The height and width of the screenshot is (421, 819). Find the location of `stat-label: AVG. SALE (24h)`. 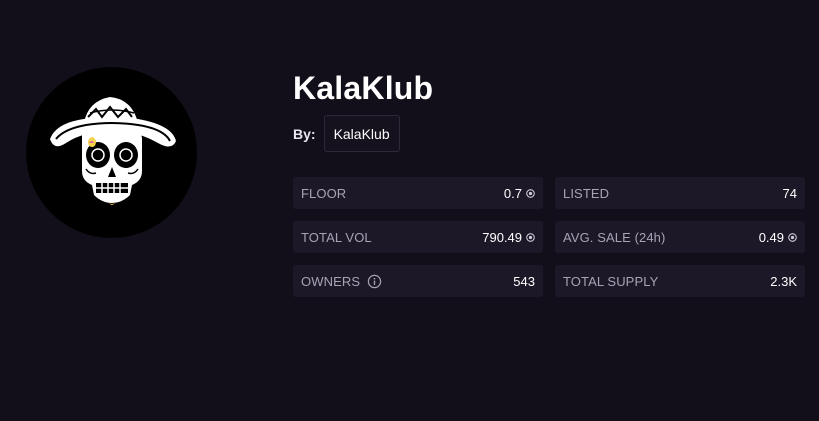

stat-label: AVG. SALE (24h) is located at coordinates (614, 237).